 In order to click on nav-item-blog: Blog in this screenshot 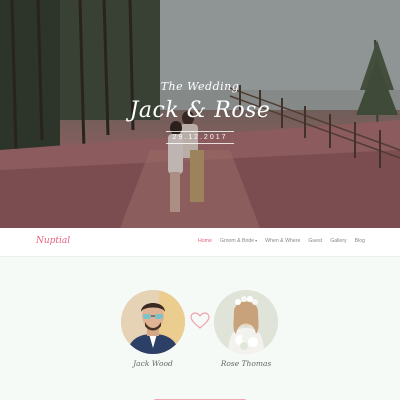, I will do `click(360, 241)`.